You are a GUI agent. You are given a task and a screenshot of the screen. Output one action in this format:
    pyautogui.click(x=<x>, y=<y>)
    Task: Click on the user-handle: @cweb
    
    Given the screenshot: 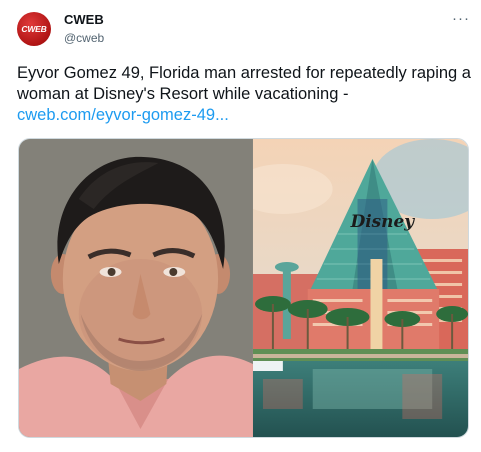 What is the action you would take?
    pyautogui.click(x=84, y=38)
    